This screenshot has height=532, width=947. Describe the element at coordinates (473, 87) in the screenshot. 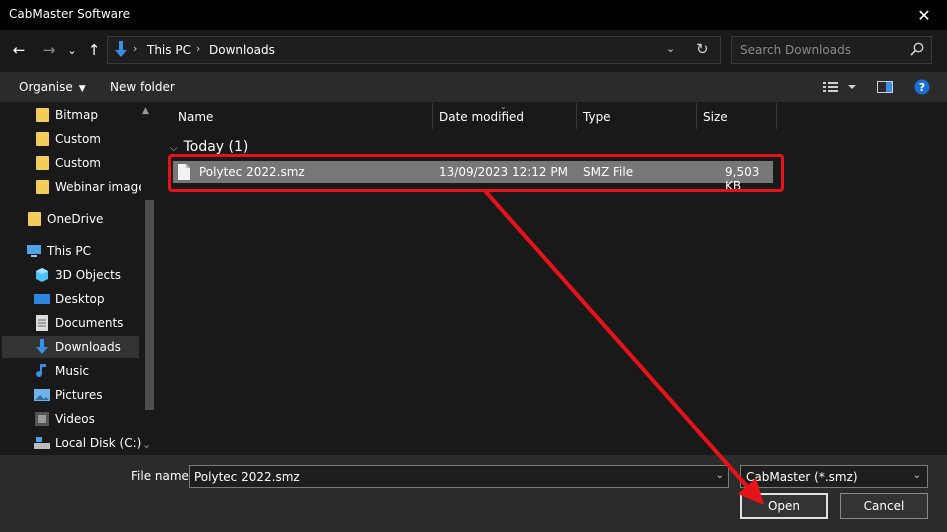

I see `command-toolbar: Organise ▼ New folder ?` at that location.